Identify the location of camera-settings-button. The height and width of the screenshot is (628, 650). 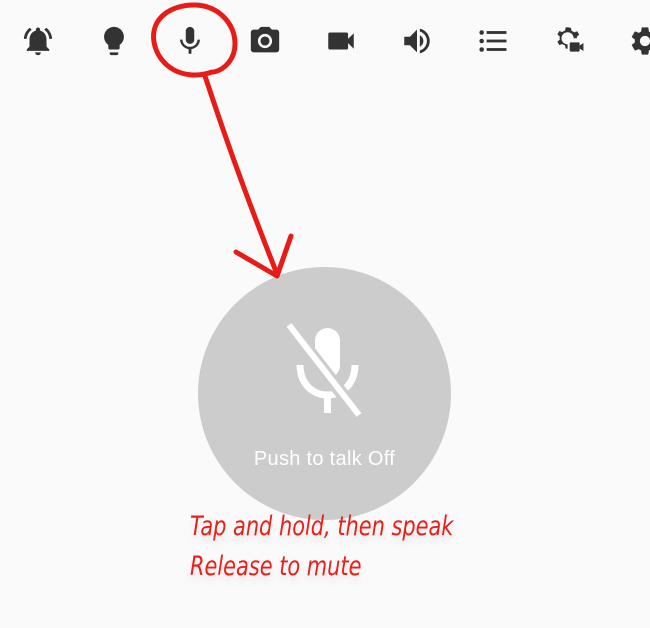
(569, 41).